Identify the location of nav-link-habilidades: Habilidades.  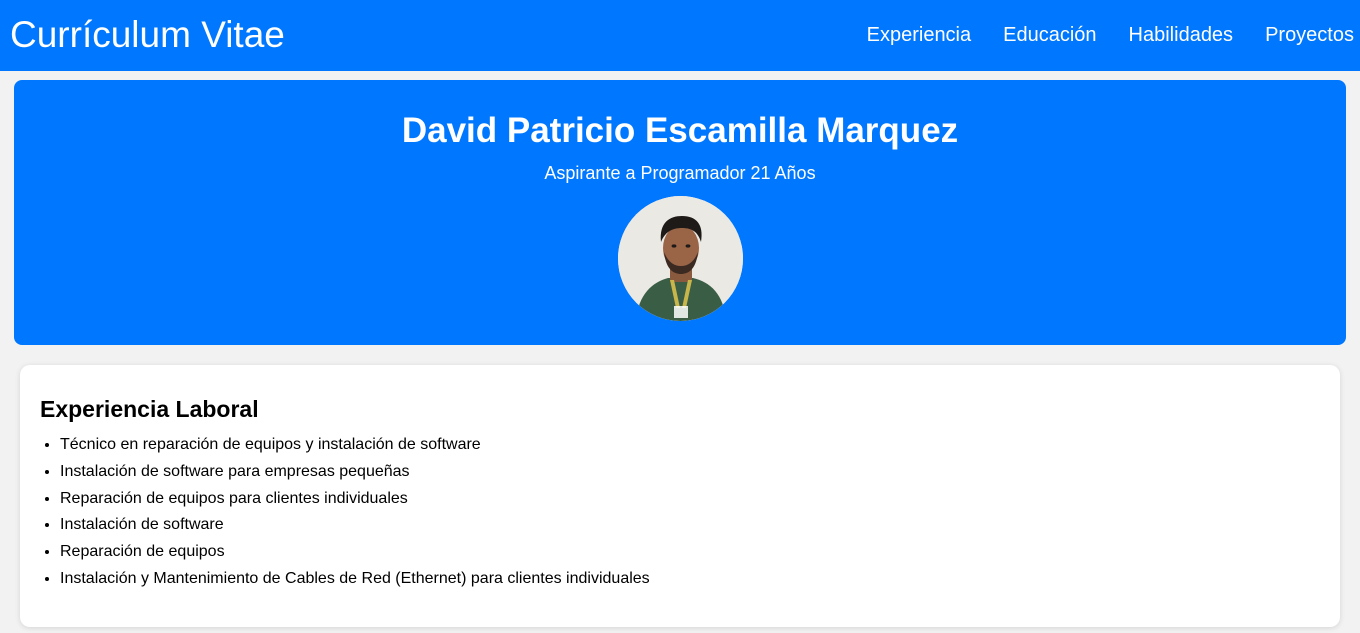
(1181, 35).